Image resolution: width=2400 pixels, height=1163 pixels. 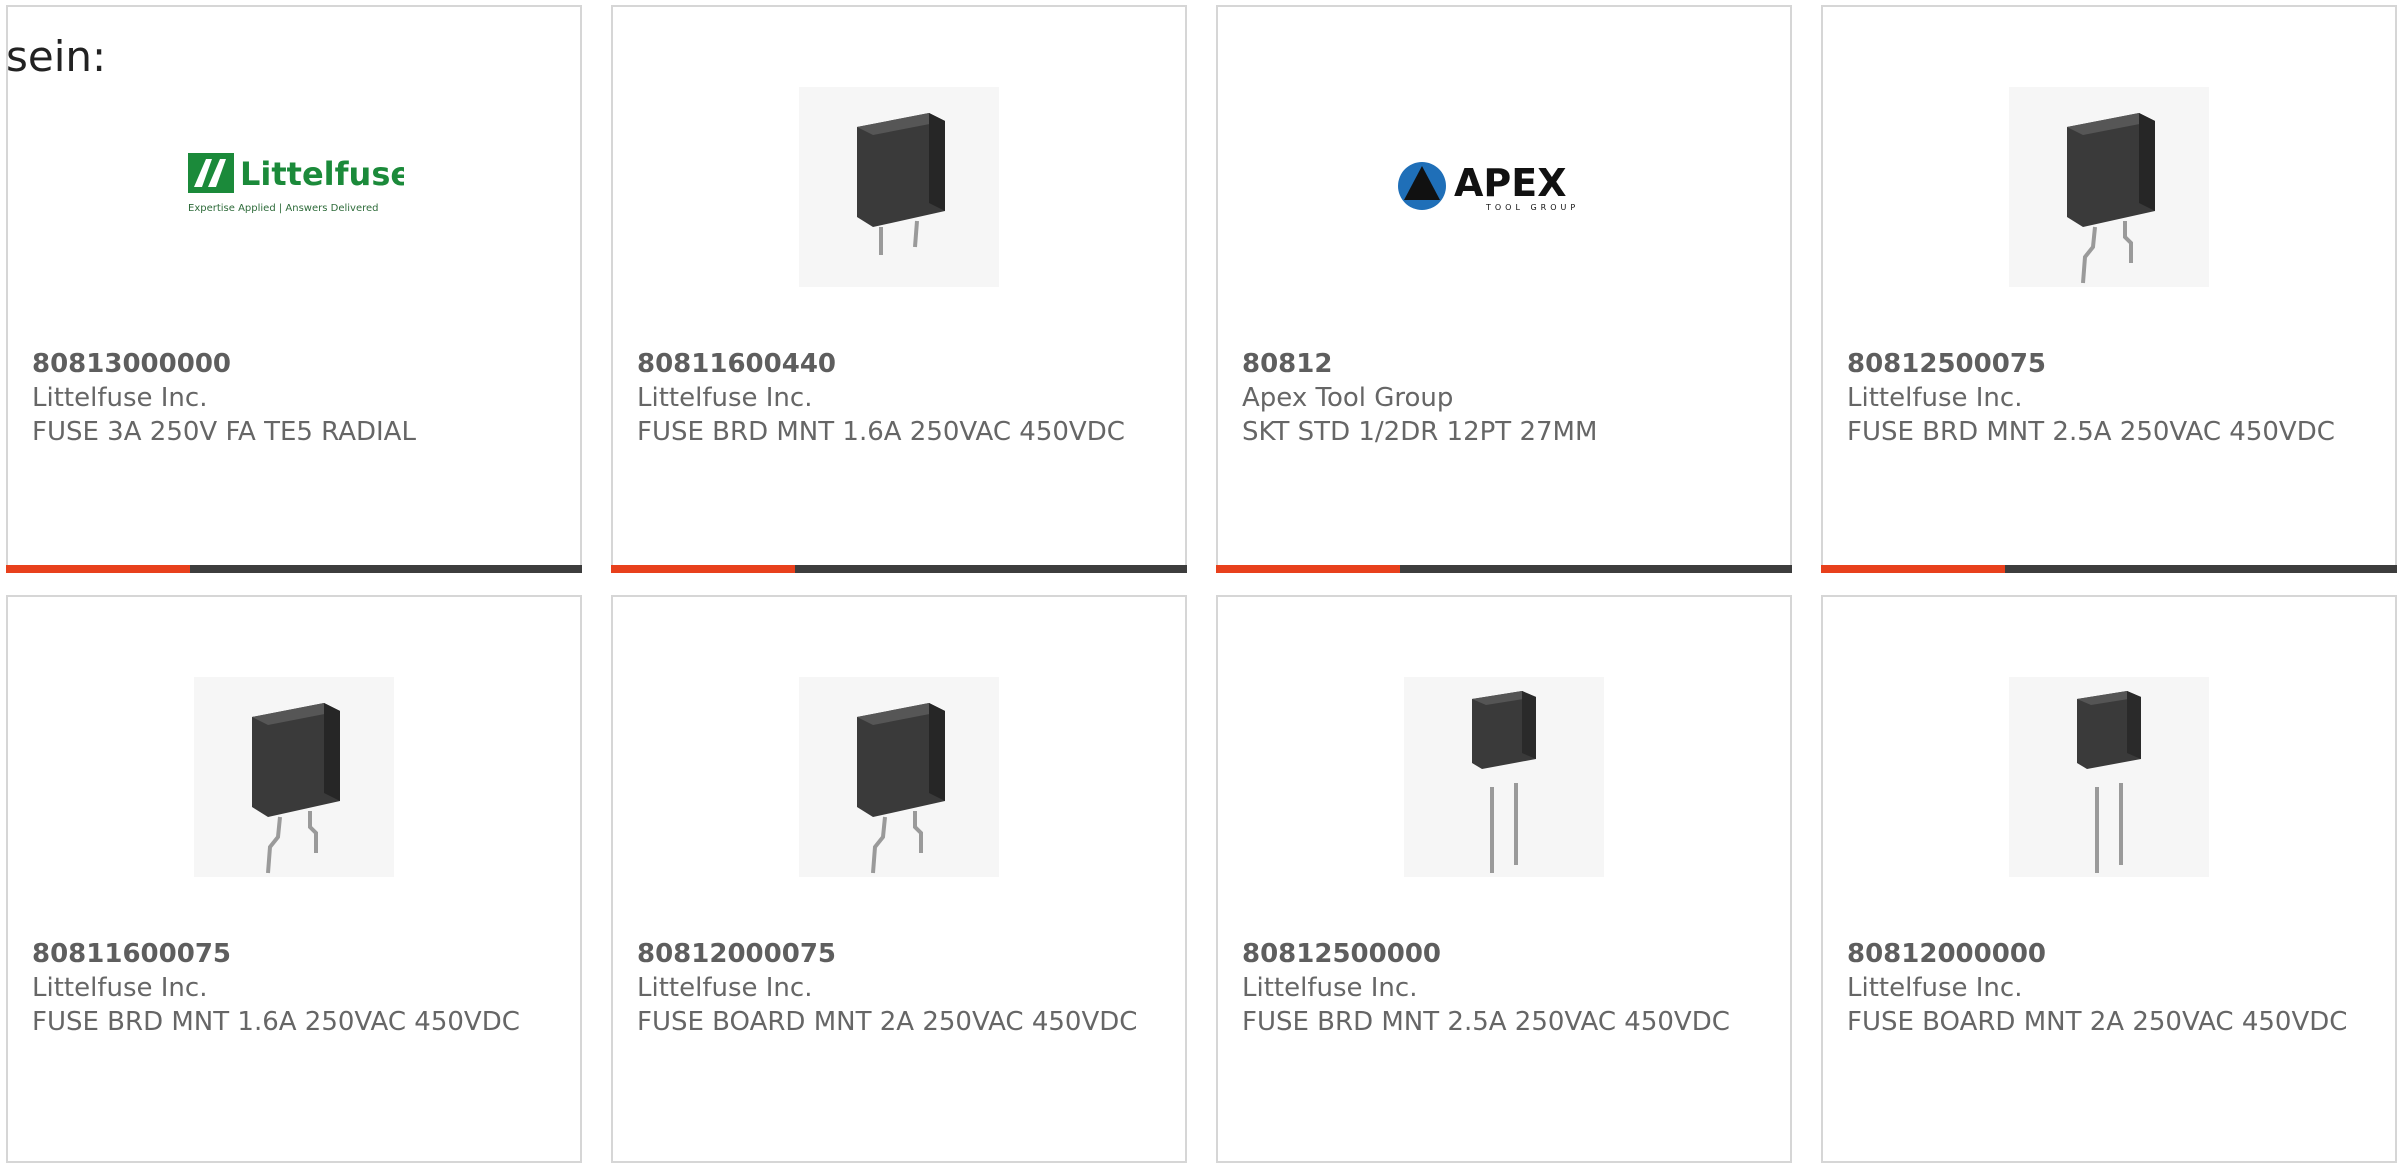 I want to click on part-number: 80813000000, so click(x=294, y=364).